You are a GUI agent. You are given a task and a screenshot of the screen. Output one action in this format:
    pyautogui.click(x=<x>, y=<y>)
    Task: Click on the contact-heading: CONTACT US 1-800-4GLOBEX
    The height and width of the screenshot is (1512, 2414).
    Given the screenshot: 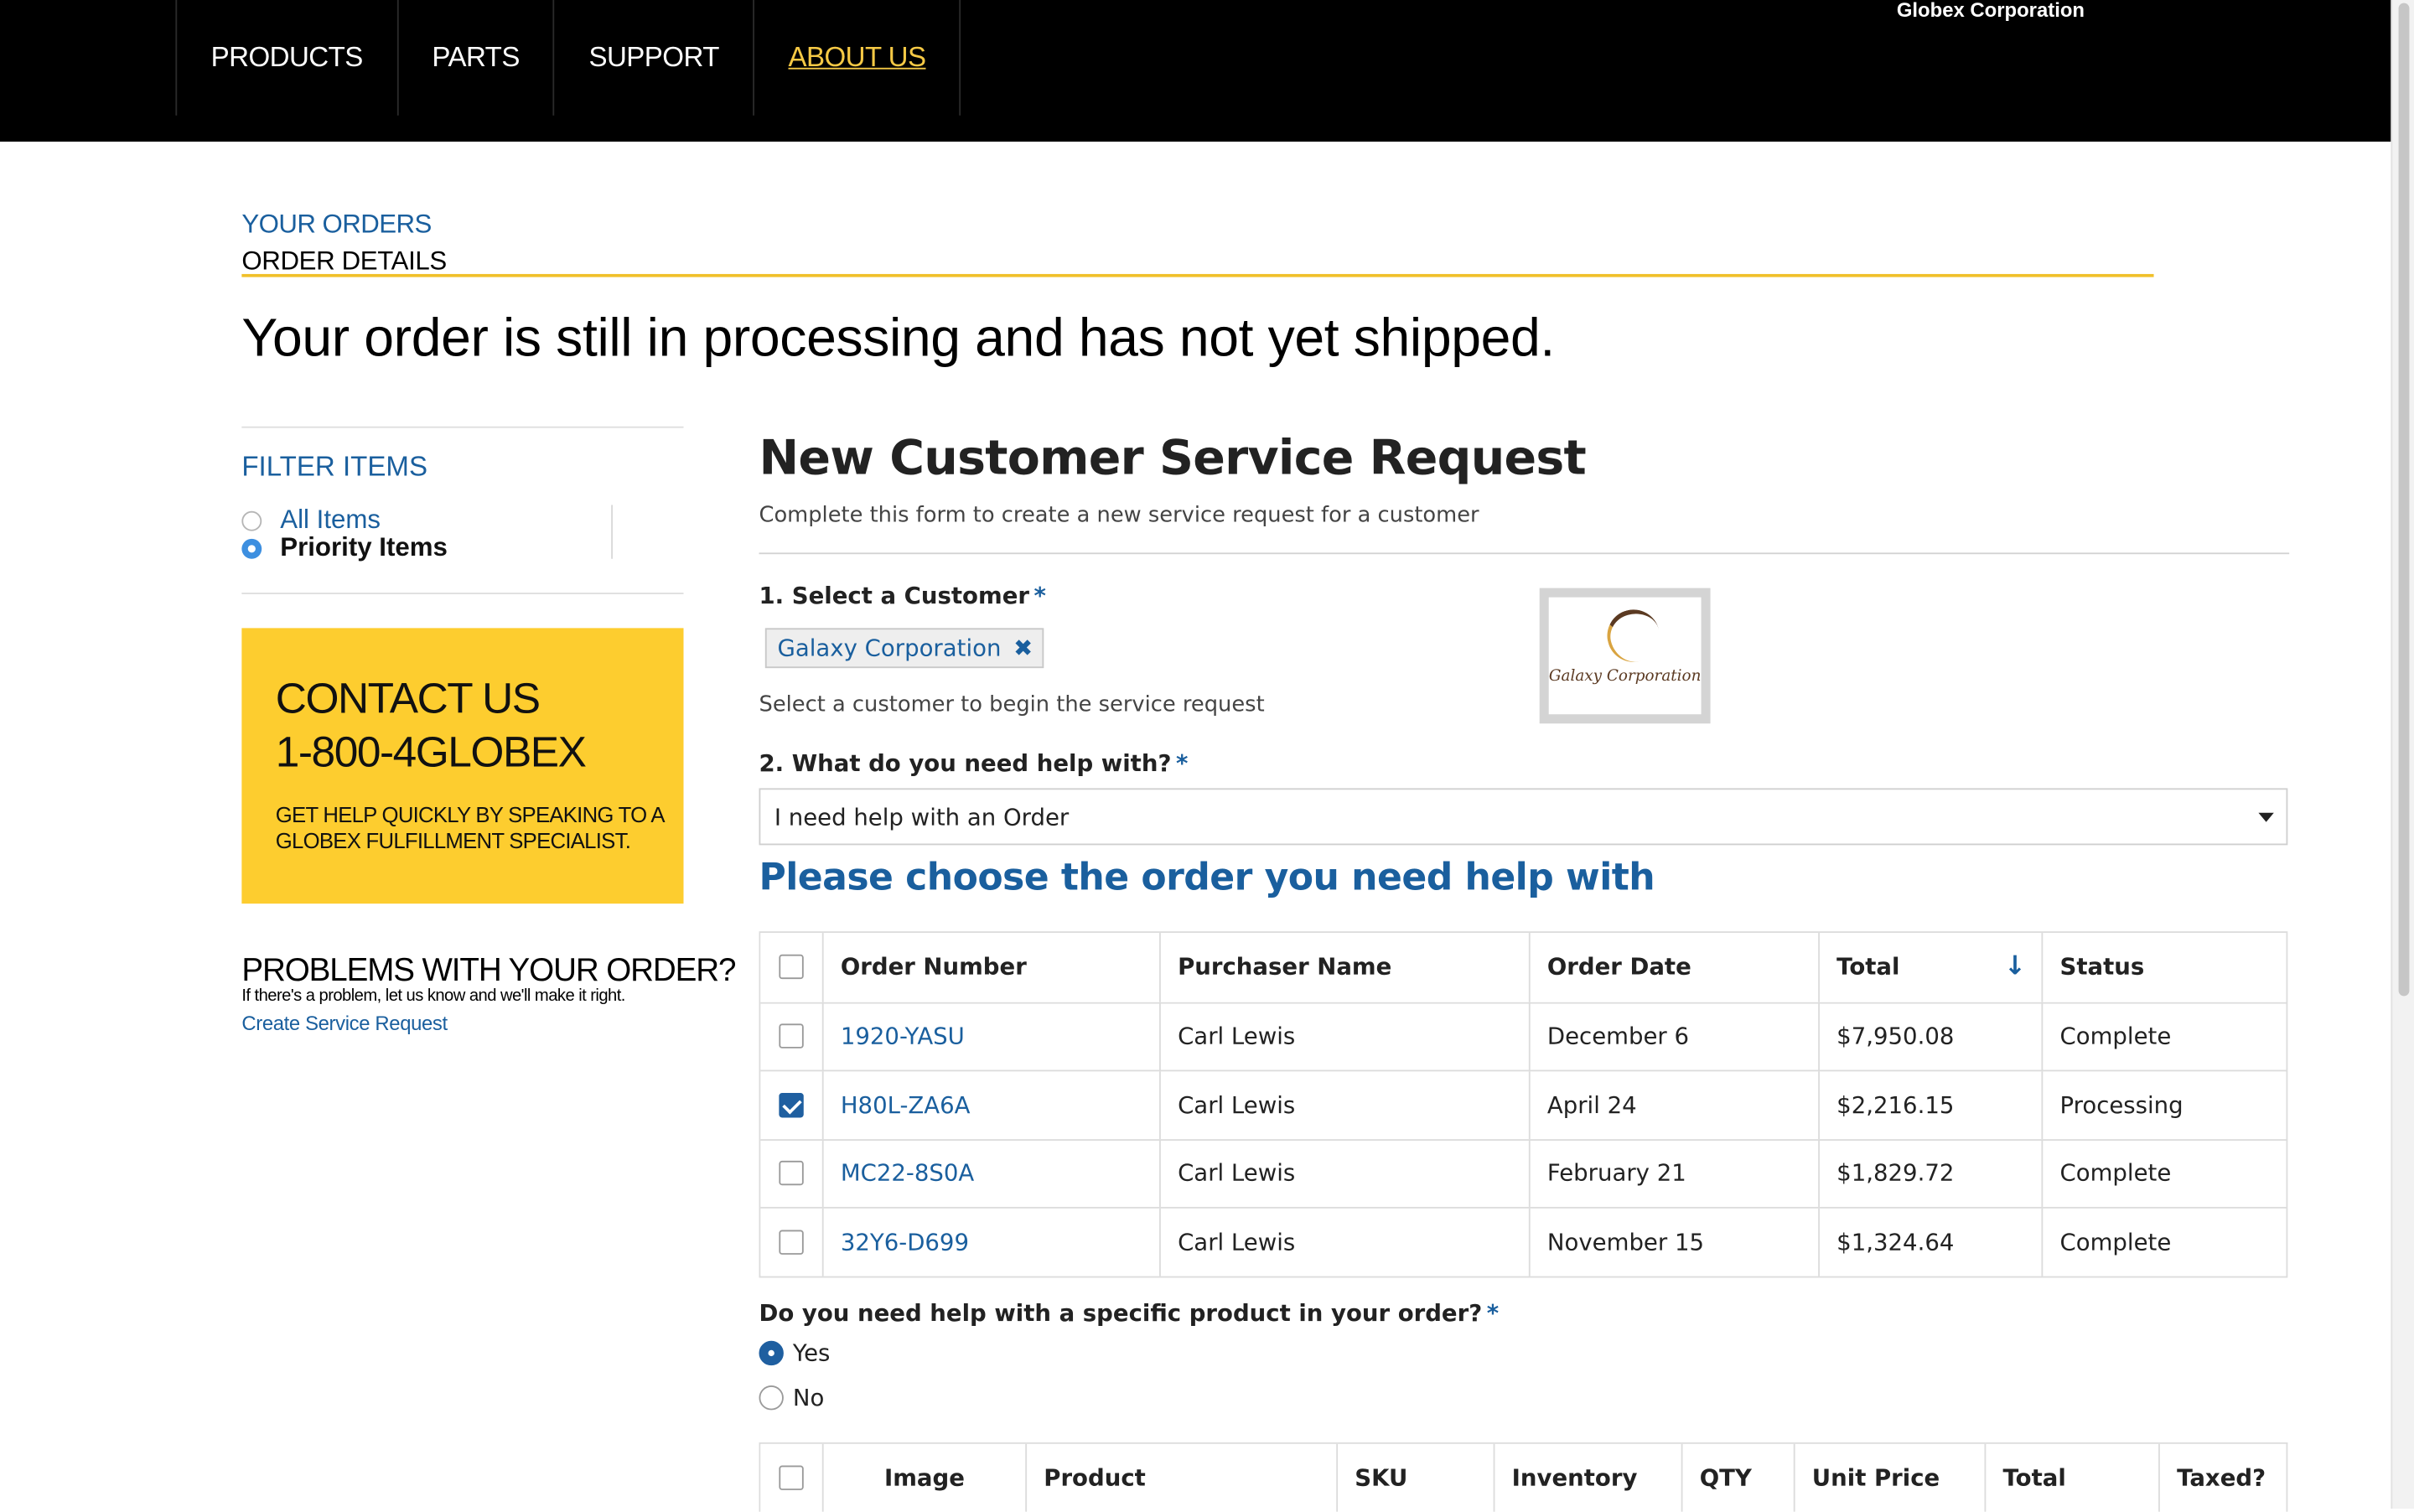 What is the action you would take?
    pyautogui.click(x=431, y=725)
    